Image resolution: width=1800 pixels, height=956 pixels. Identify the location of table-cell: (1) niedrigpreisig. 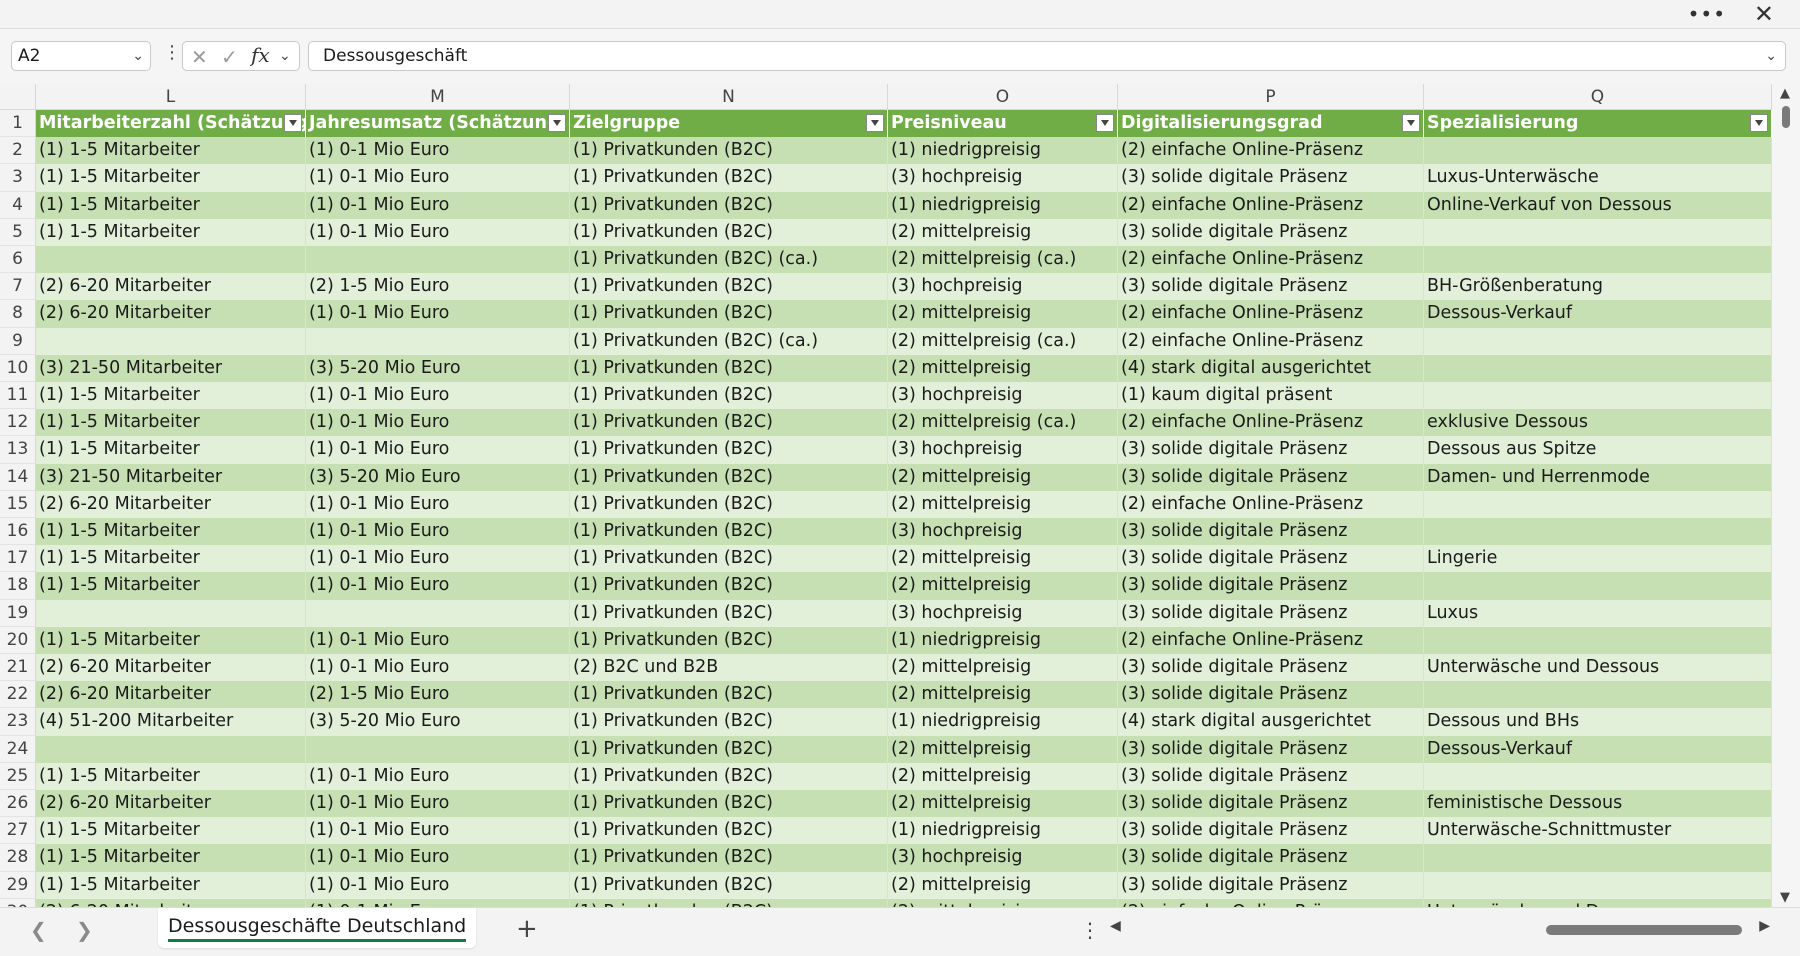
(1003, 722).